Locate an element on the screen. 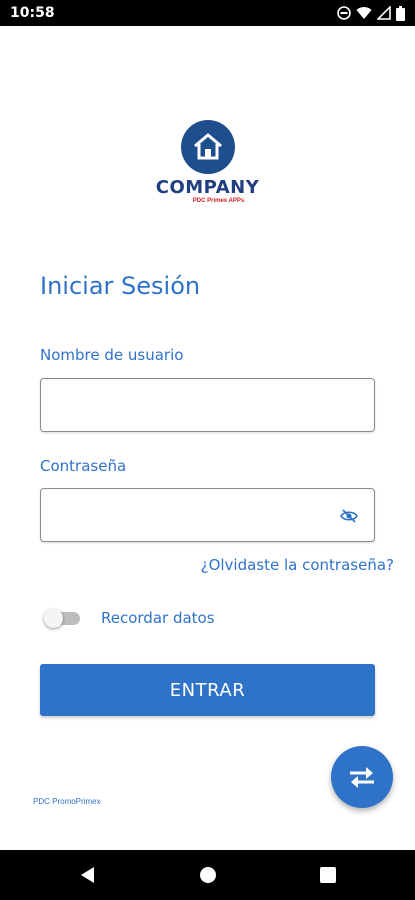  footer-caption: PDC PromoPrimex is located at coordinates (67, 801).